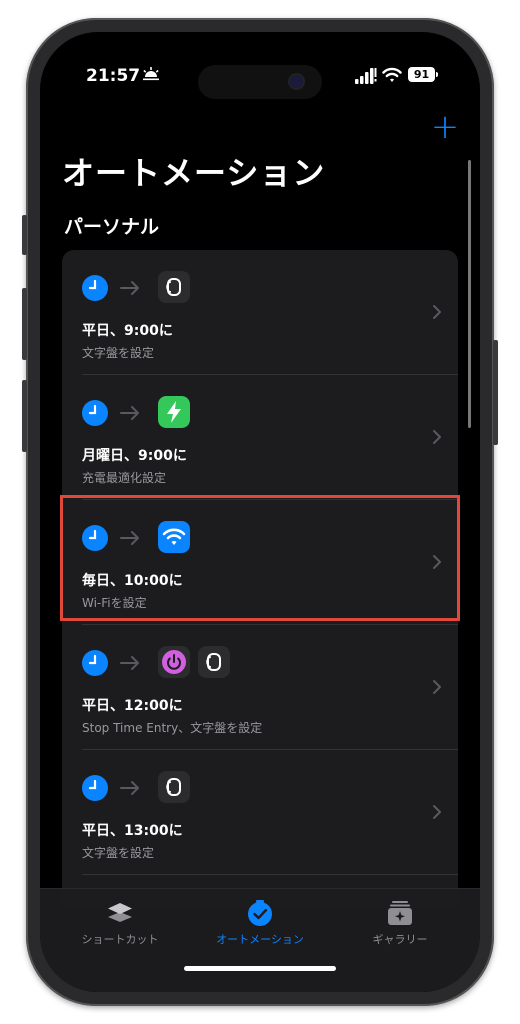 Image resolution: width=520 pixels, height=1024 pixels. Describe the element at coordinates (270, 874) in the screenshot. I see `divider` at that location.